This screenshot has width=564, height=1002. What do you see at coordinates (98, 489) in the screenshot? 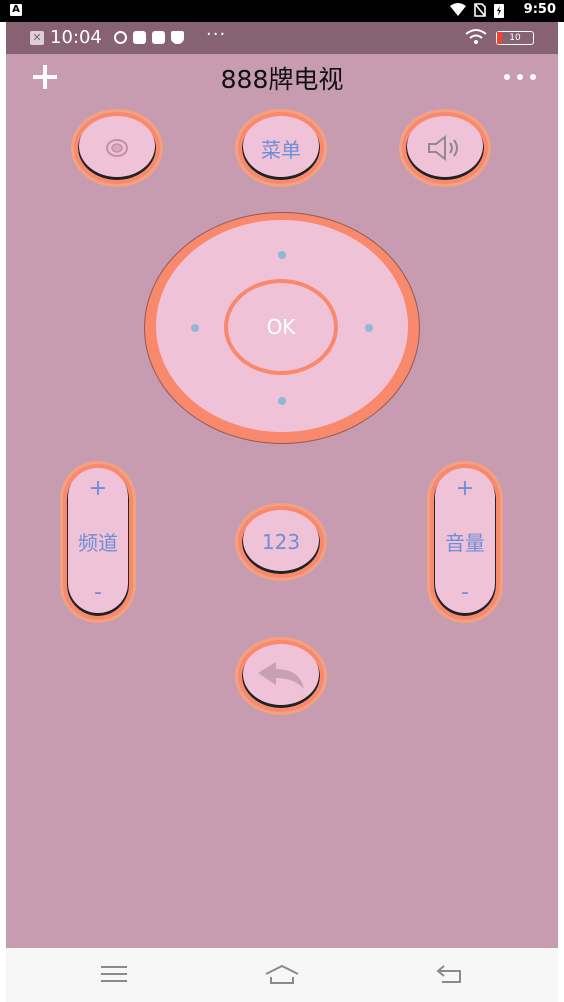
I see `channel-up-button: +` at bounding box center [98, 489].